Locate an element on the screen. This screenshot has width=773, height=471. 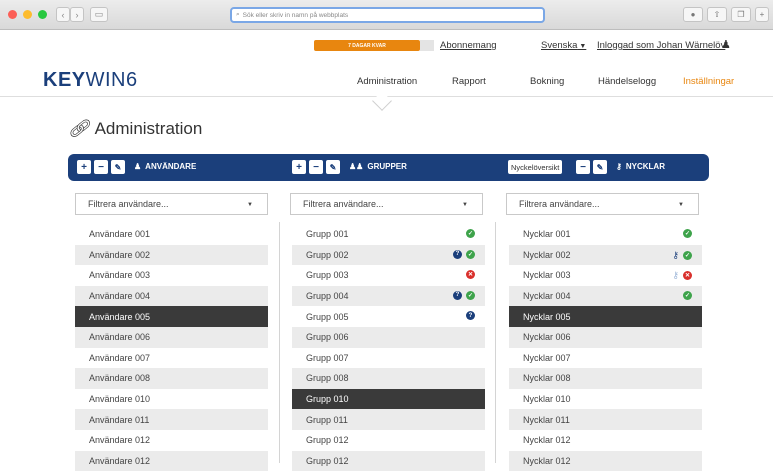
minimize-window-button is located at coordinates (27, 14).